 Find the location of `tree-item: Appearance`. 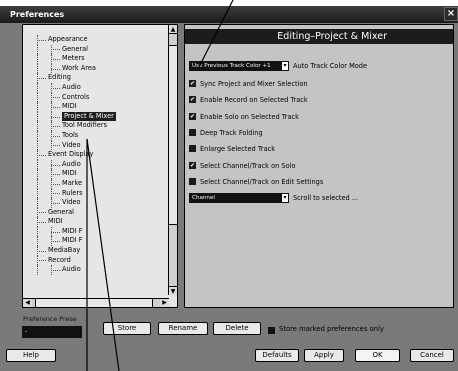

tree-item: Appearance is located at coordinates (96, 40).